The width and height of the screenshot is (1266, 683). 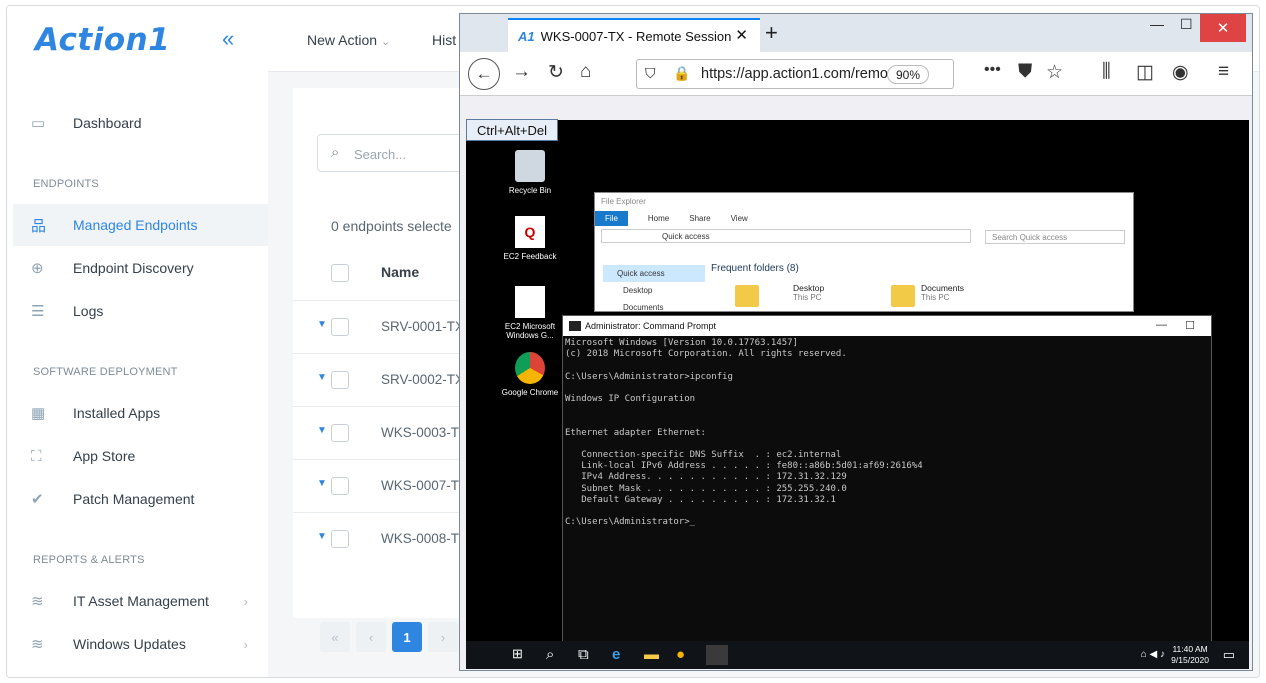 What do you see at coordinates (1145, 72) in the screenshot?
I see `sidebar-toggle-icon: ◫` at bounding box center [1145, 72].